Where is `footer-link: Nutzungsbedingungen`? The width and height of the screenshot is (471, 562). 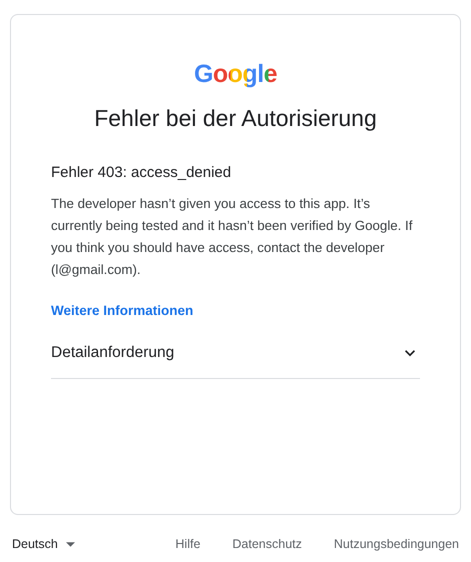
footer-link: Nutzungsbedingungen is located at coordinates (396, 544).